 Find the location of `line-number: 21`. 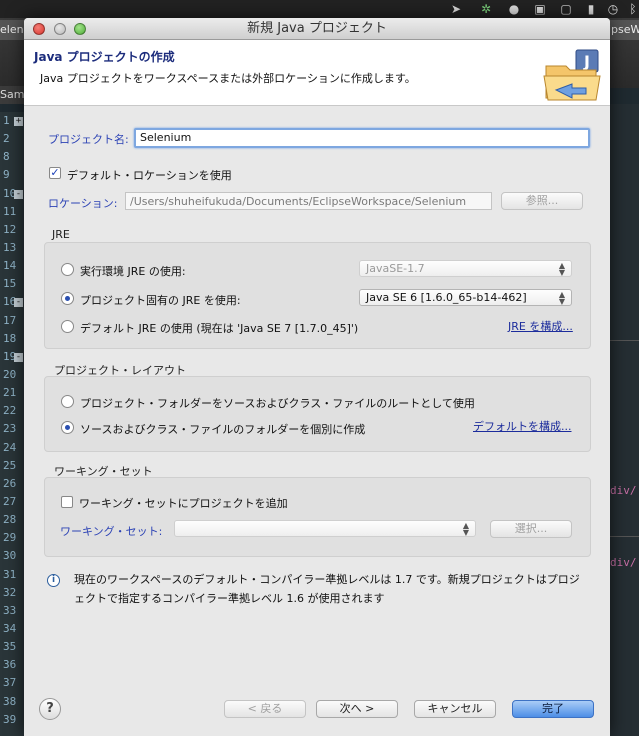

line-number: 21 is located at coordinates (10, 393).